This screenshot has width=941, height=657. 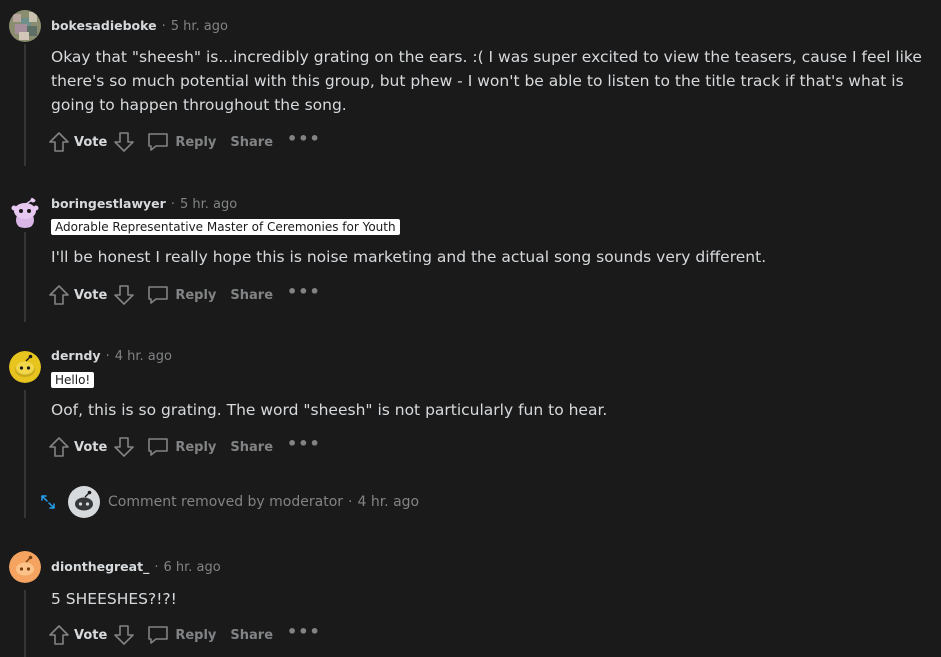 I want to click on snoo-yellow-avatar-icon, so click(x=25, y=367).